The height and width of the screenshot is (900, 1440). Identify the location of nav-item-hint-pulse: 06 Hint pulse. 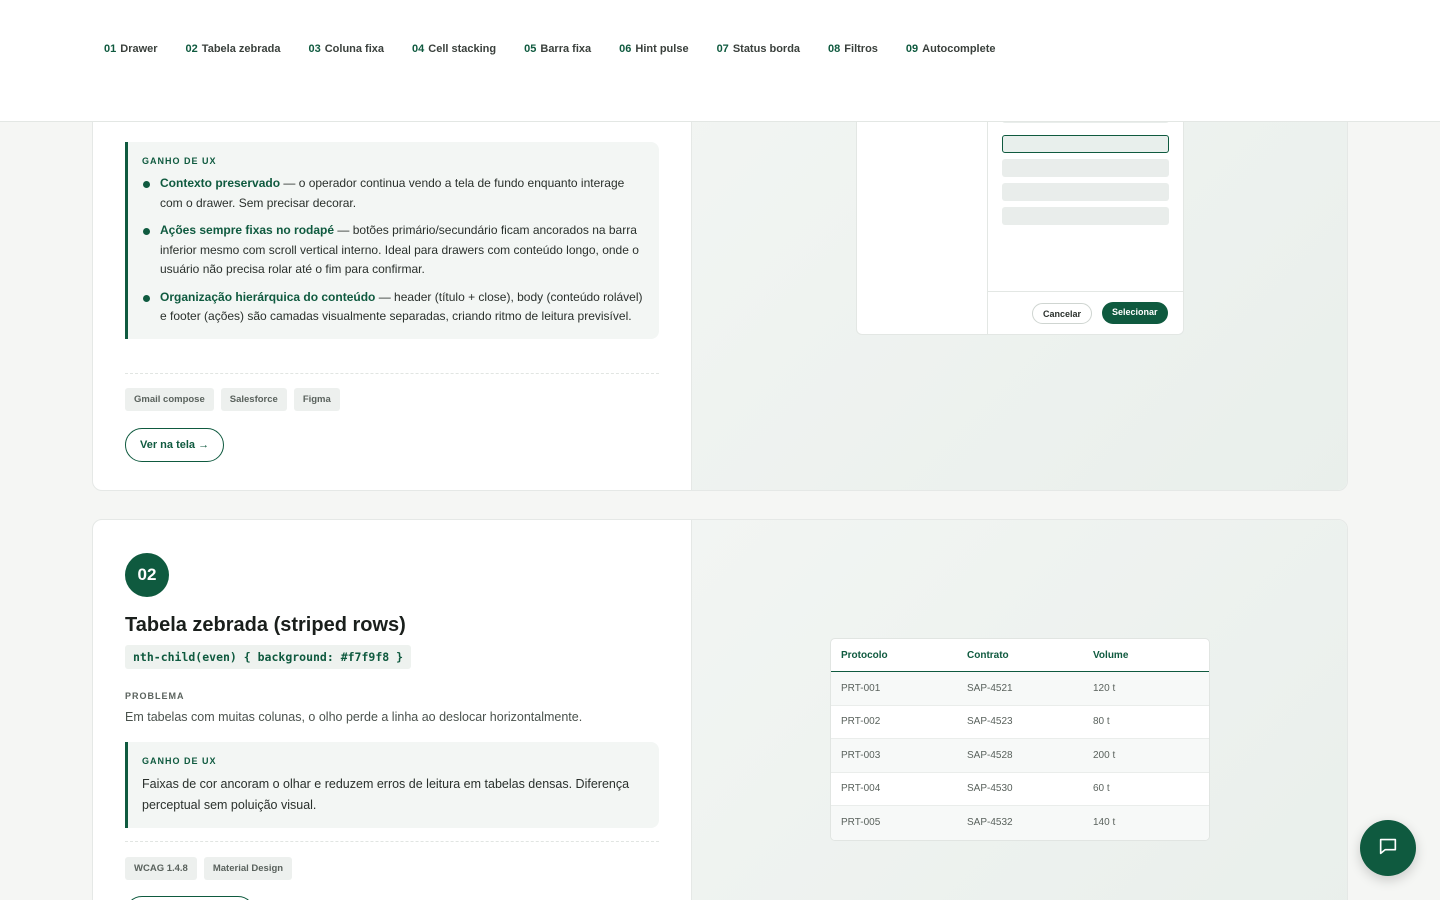
(653, 49).